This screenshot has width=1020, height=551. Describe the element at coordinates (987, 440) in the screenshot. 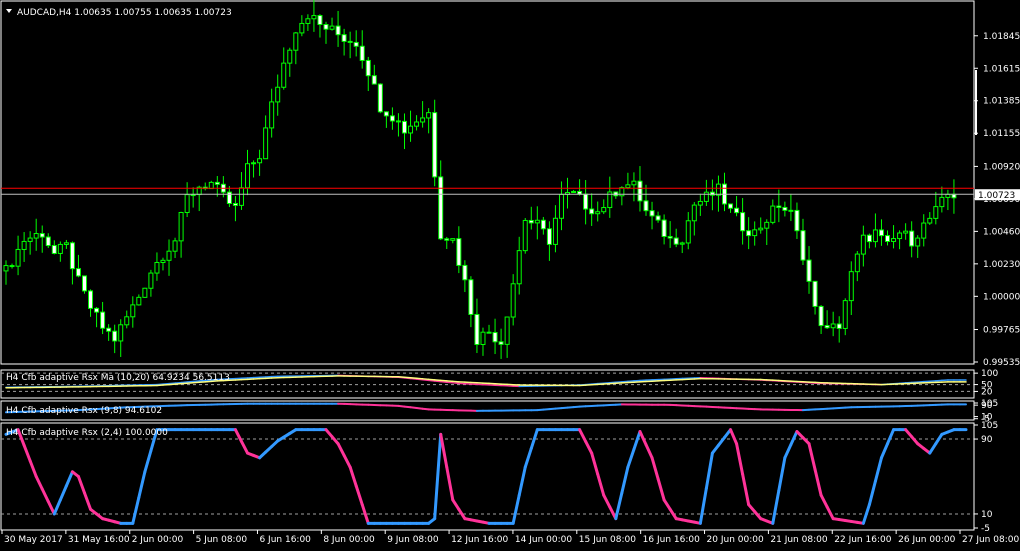

I see `indicator-tick-label: 90` at that location.